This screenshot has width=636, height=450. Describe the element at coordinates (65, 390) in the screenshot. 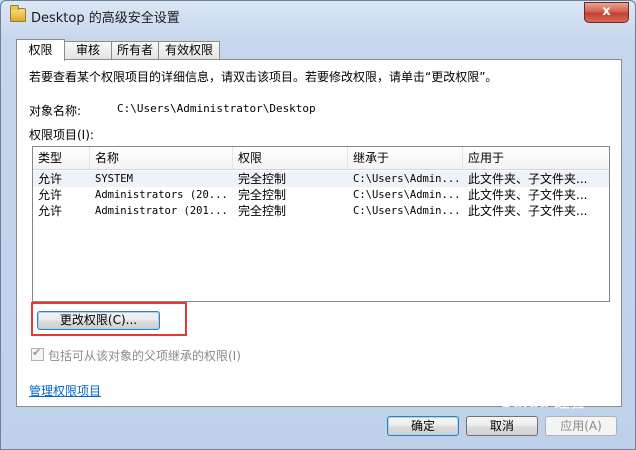

I see `manage-permission-entries-link: 管理权限项目` at that location.